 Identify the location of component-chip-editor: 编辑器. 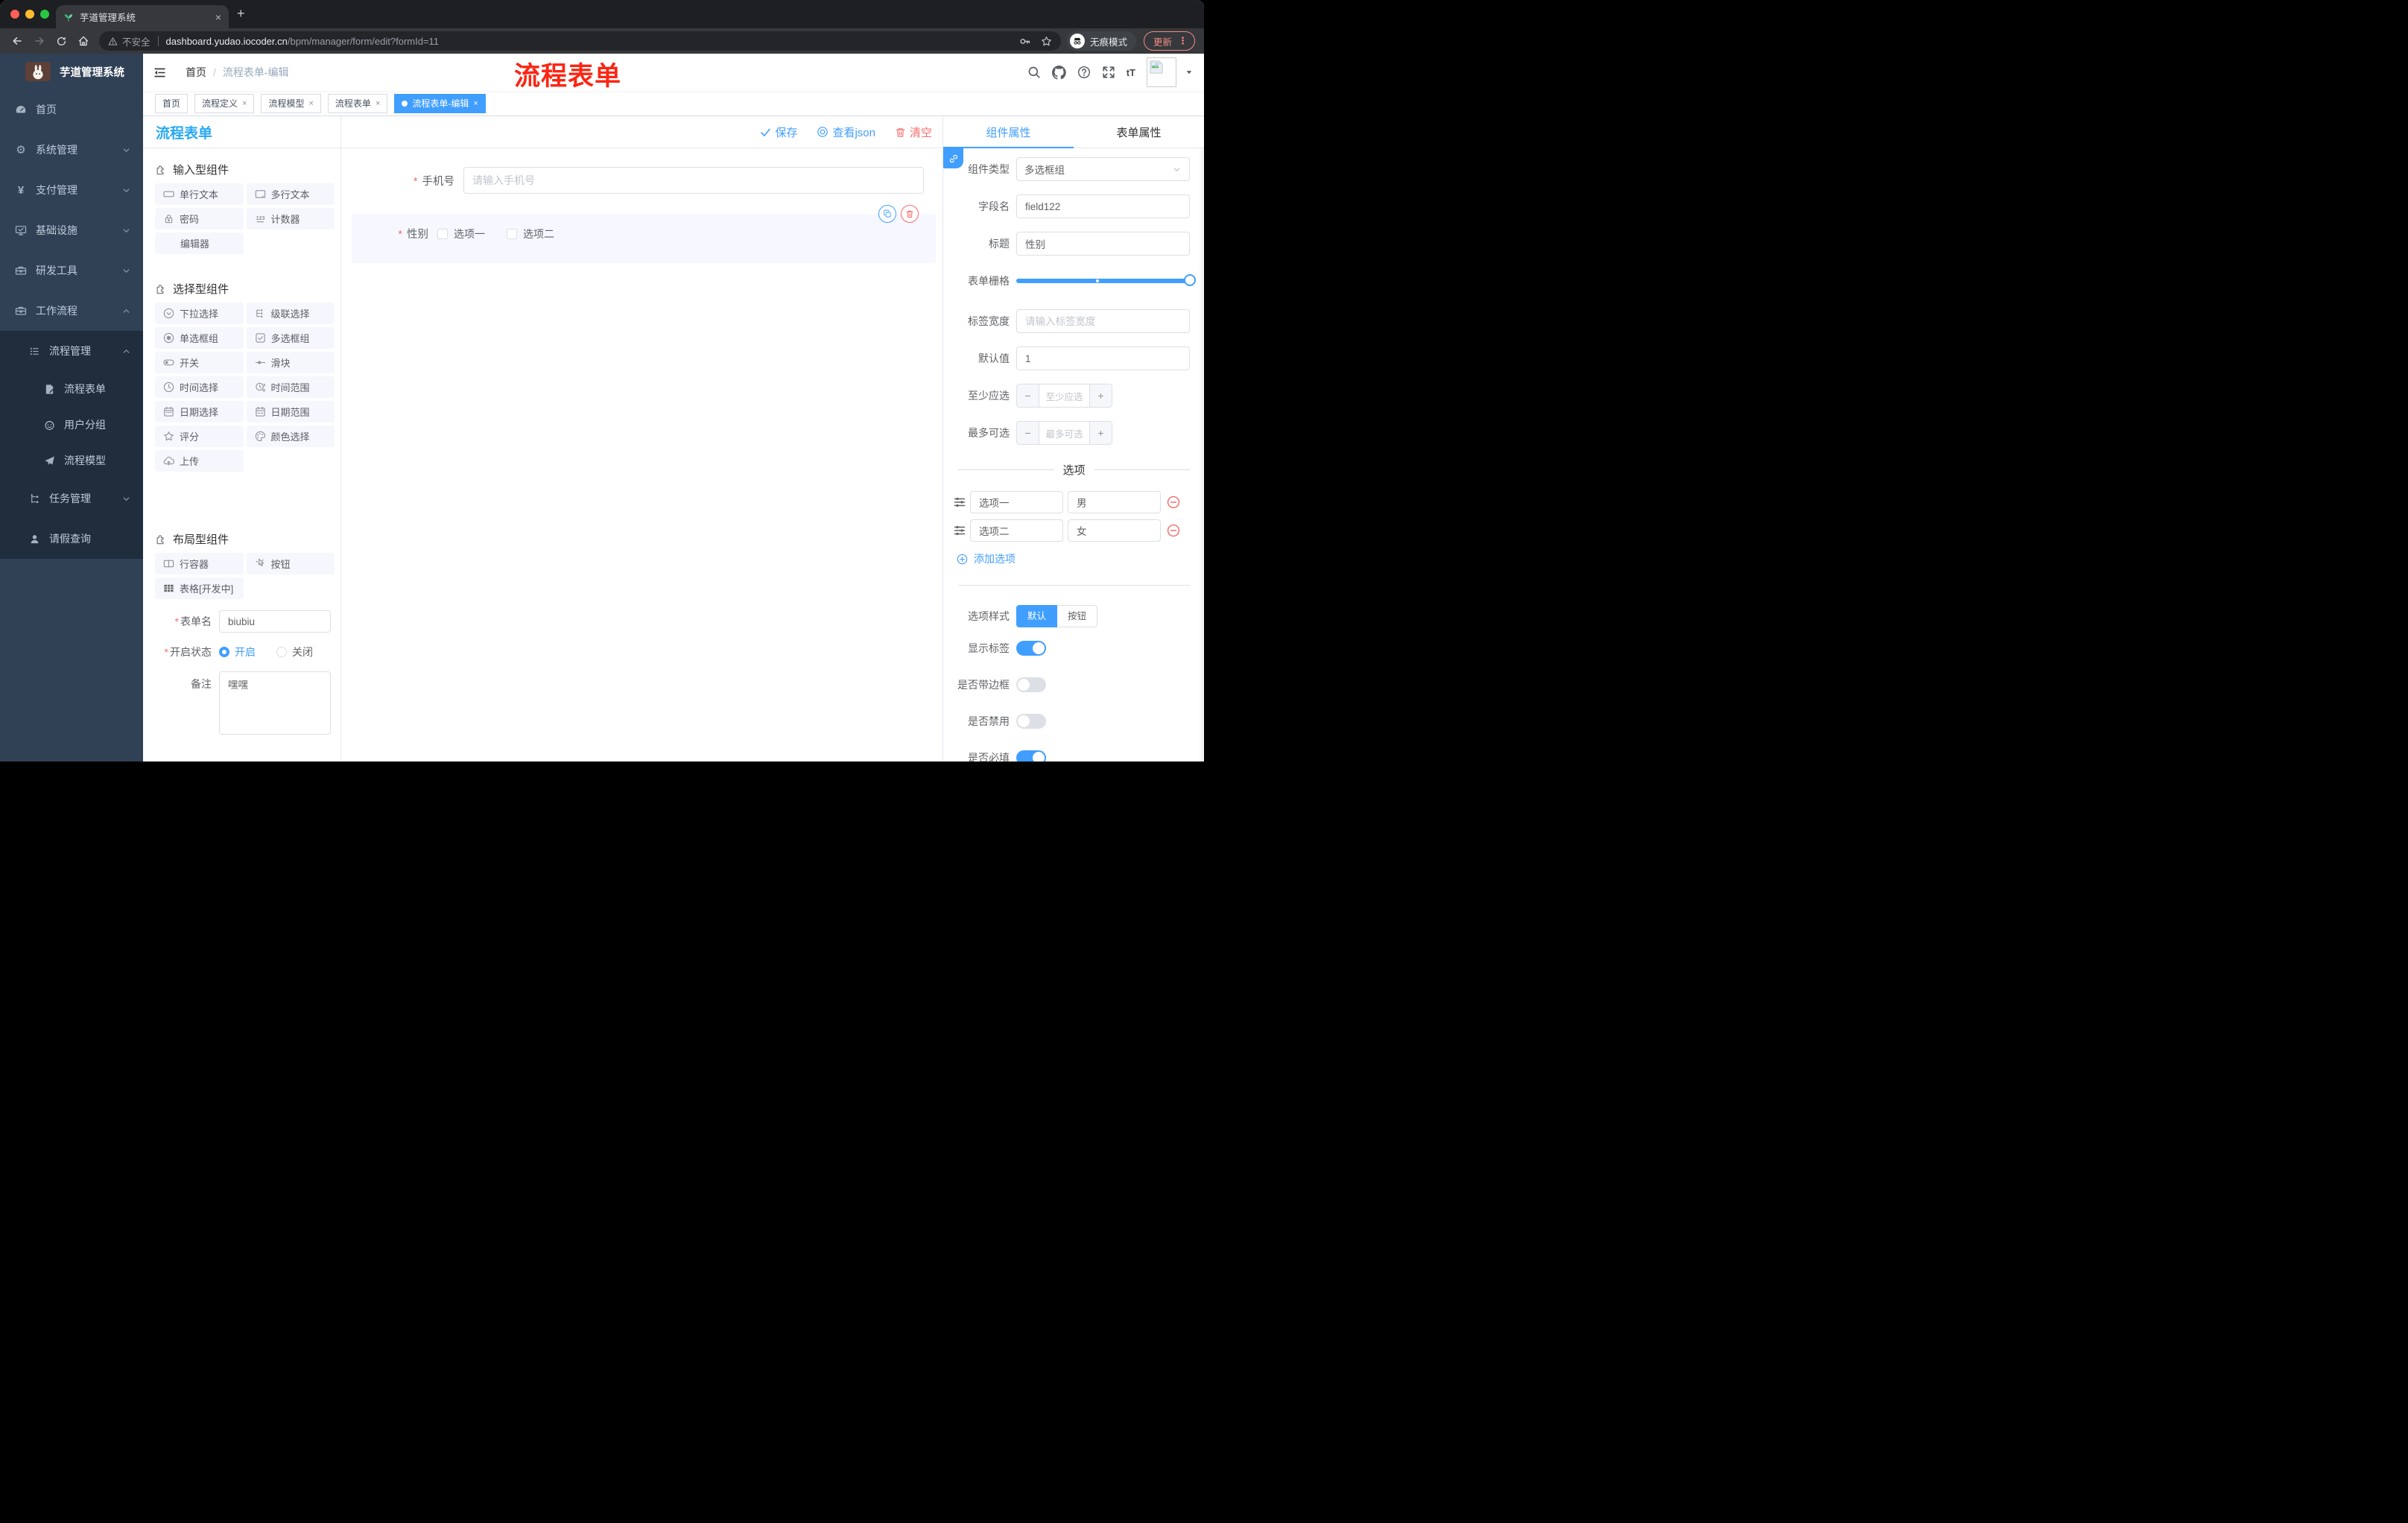
(199, 243).